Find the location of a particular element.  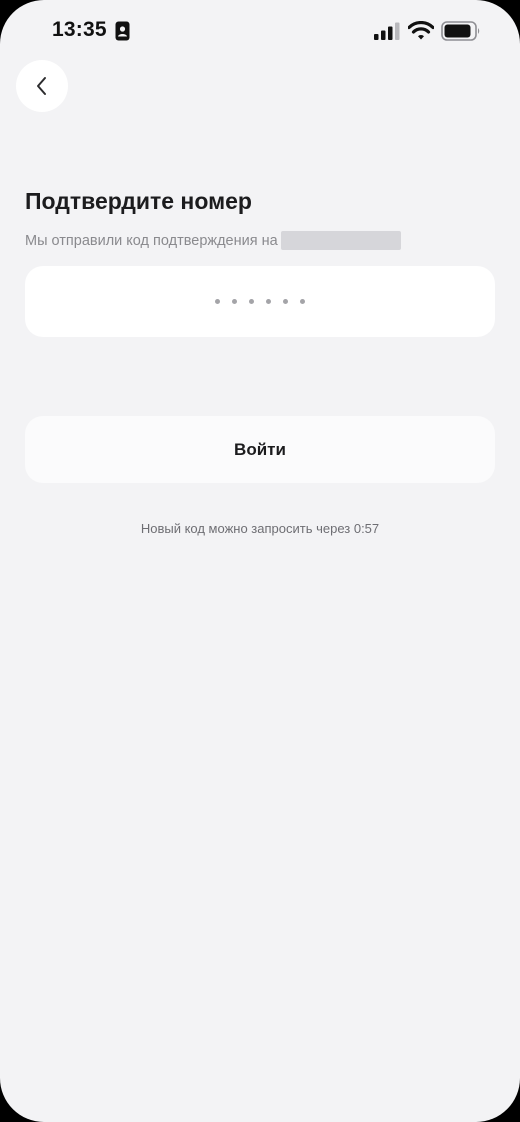

back-button is located at coordinates (42, 86).